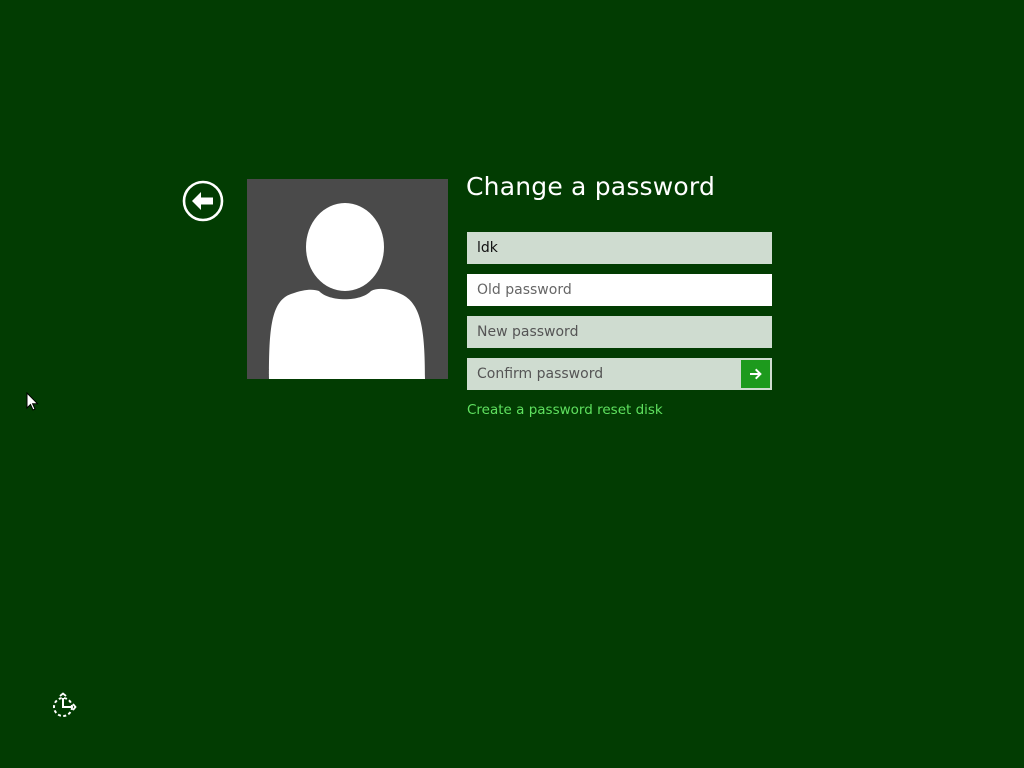  What do you see at coordinates (619, 290) in the screenshot?
I see `old-password-field` at bounding box center [619, 290].